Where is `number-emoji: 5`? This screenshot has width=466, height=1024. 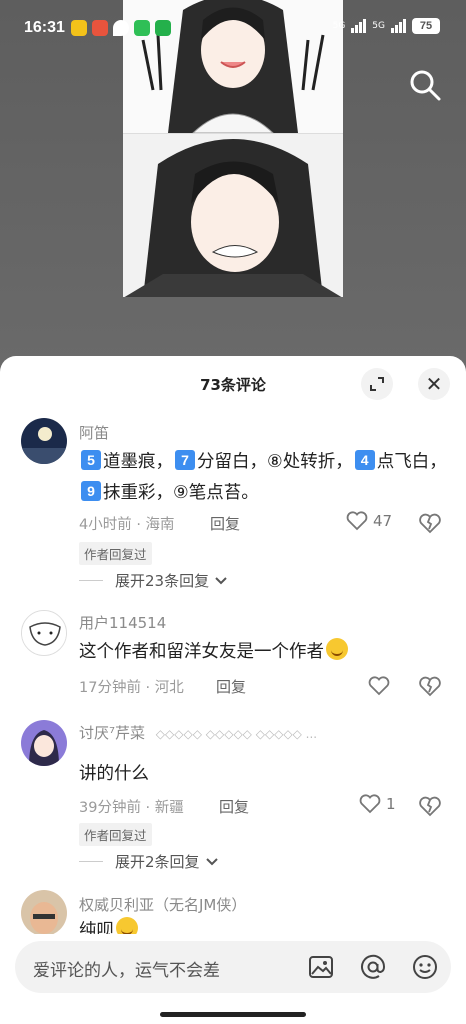 number-emoji: 5 is located at coordinates (91, 460).